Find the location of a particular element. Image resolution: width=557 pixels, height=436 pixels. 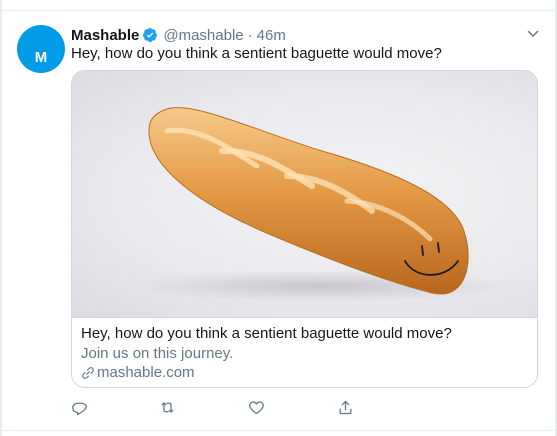

chevron-down-icon is located at coordinates (533, 34).